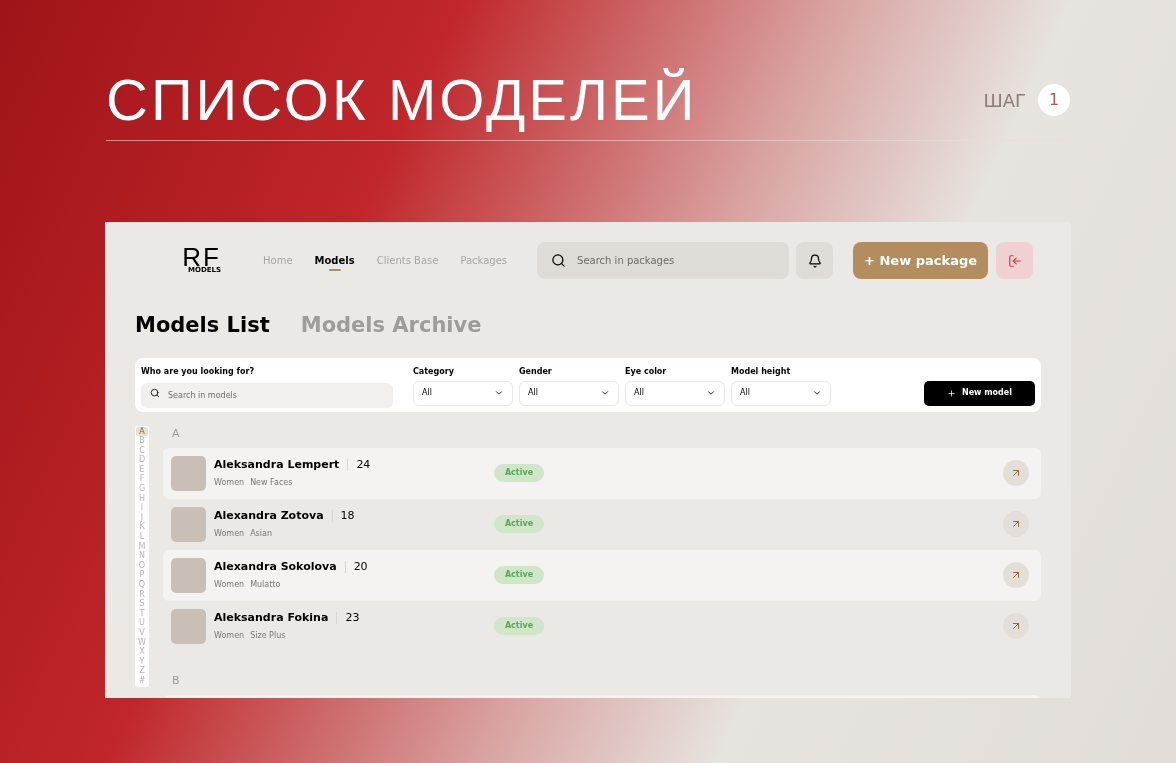 Image resolution: width=1176 pixels, height=763 pixels. What do you see at coordinates (142, 450) in the screenshot?
I see `alphabet-letter: C` at bounding box center [142, 450].